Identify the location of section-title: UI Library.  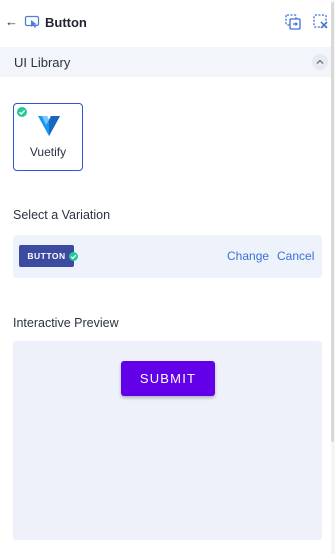
(42, 62).